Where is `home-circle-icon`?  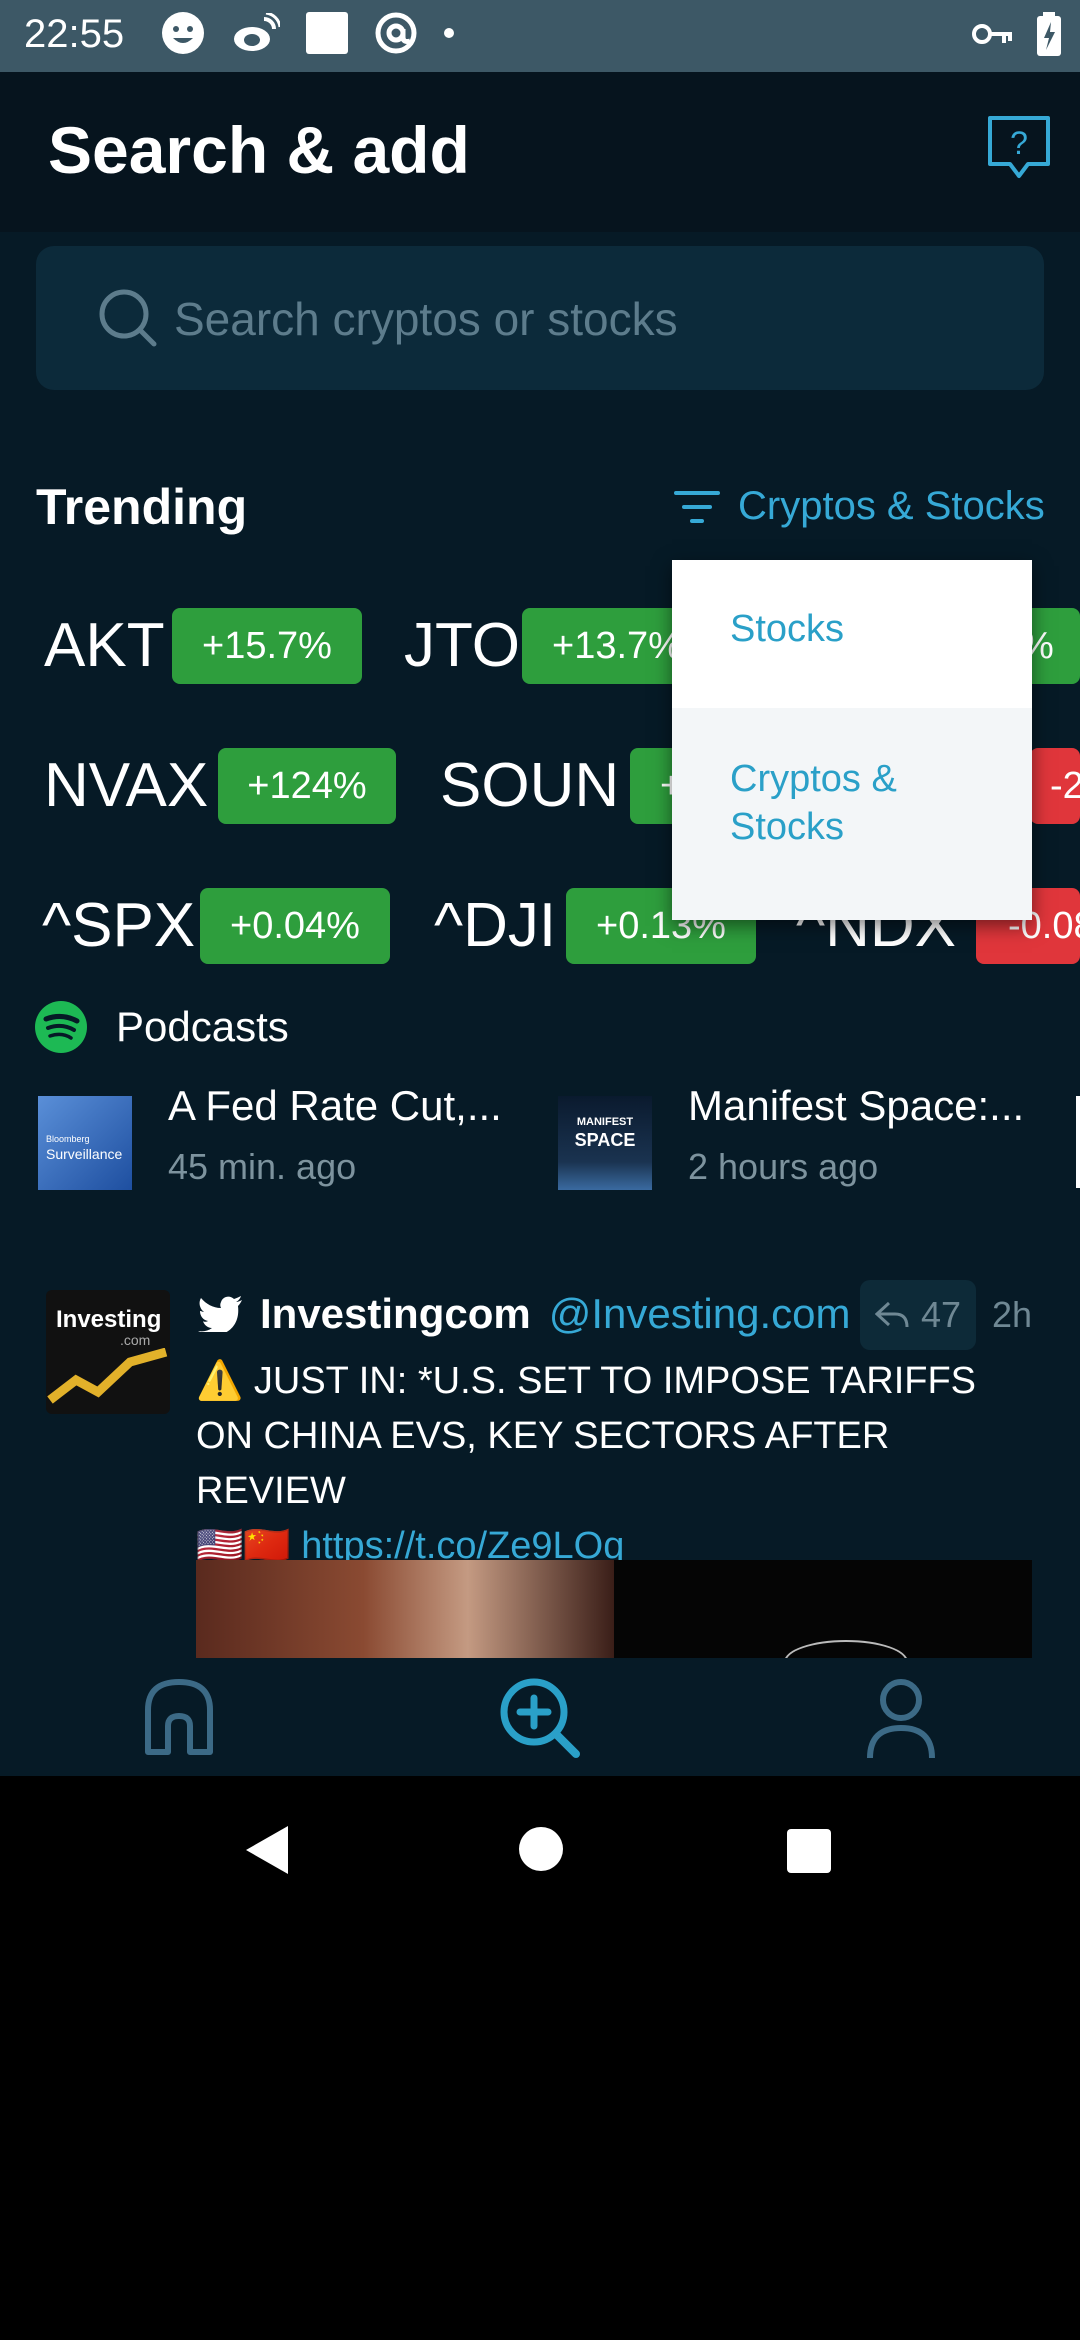 home-circle-icon is located at coordinates (541, 1849).